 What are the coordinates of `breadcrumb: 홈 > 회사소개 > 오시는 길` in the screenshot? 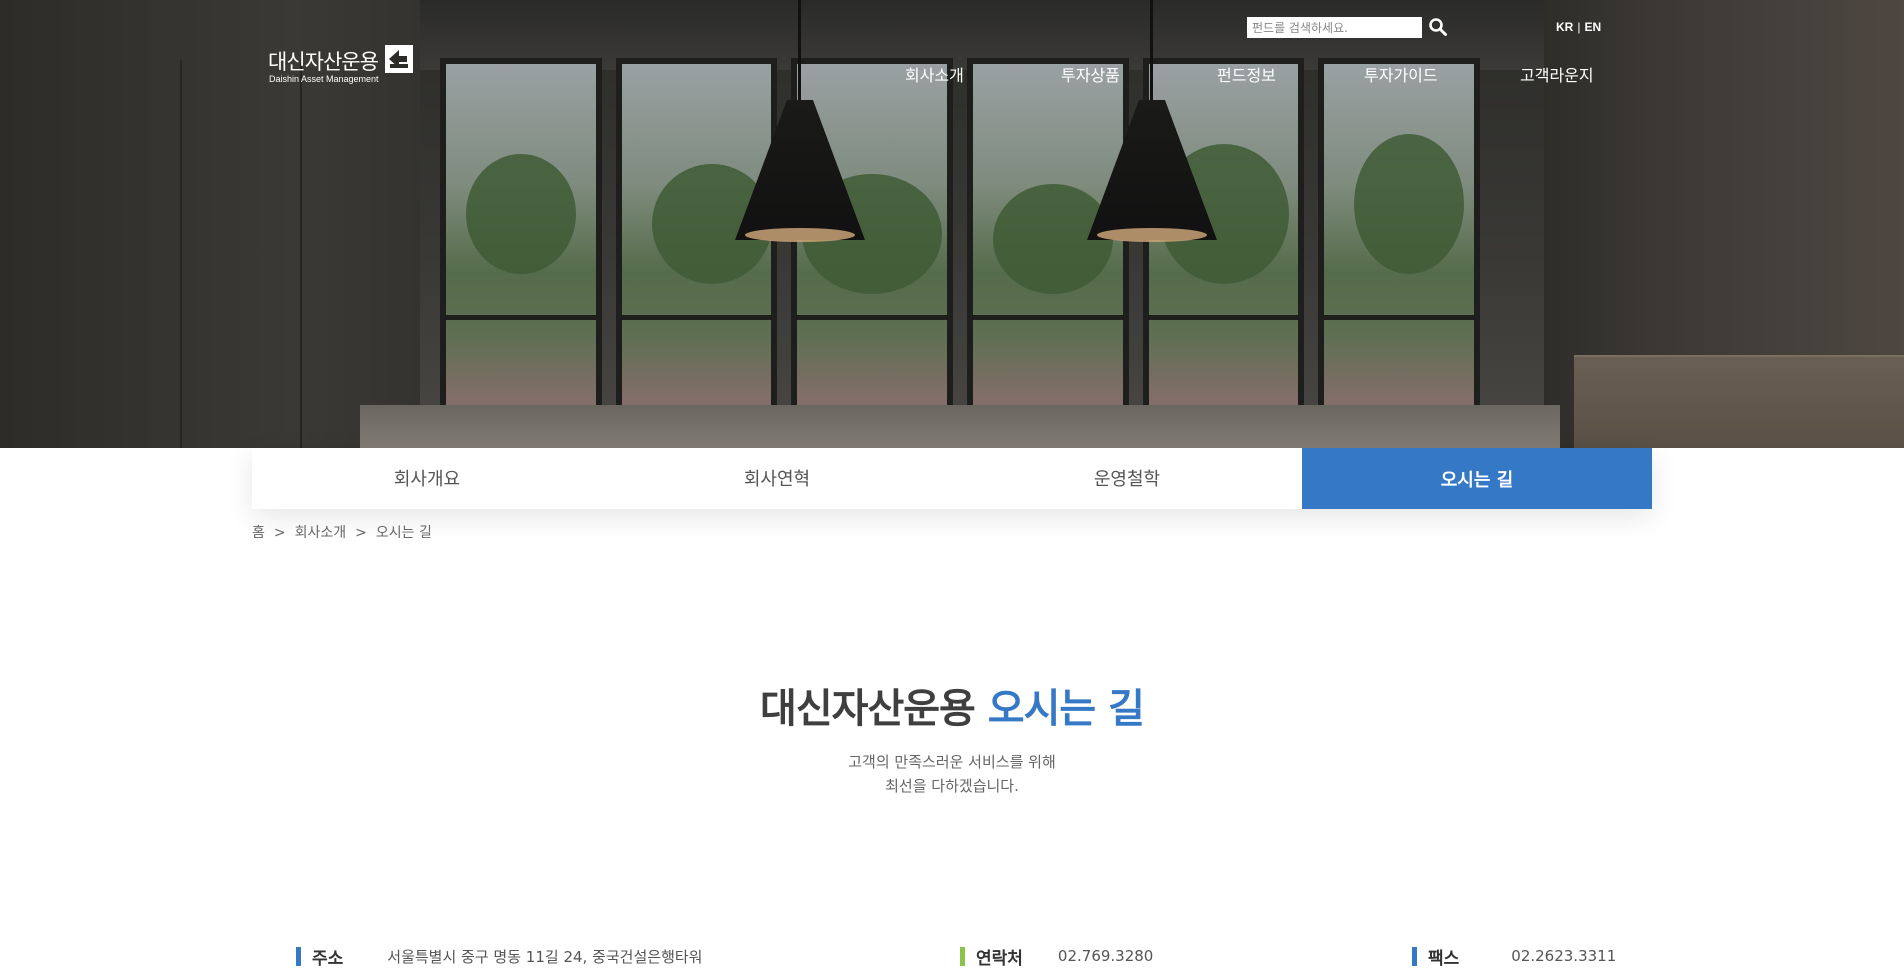 It's located at (342, 532).